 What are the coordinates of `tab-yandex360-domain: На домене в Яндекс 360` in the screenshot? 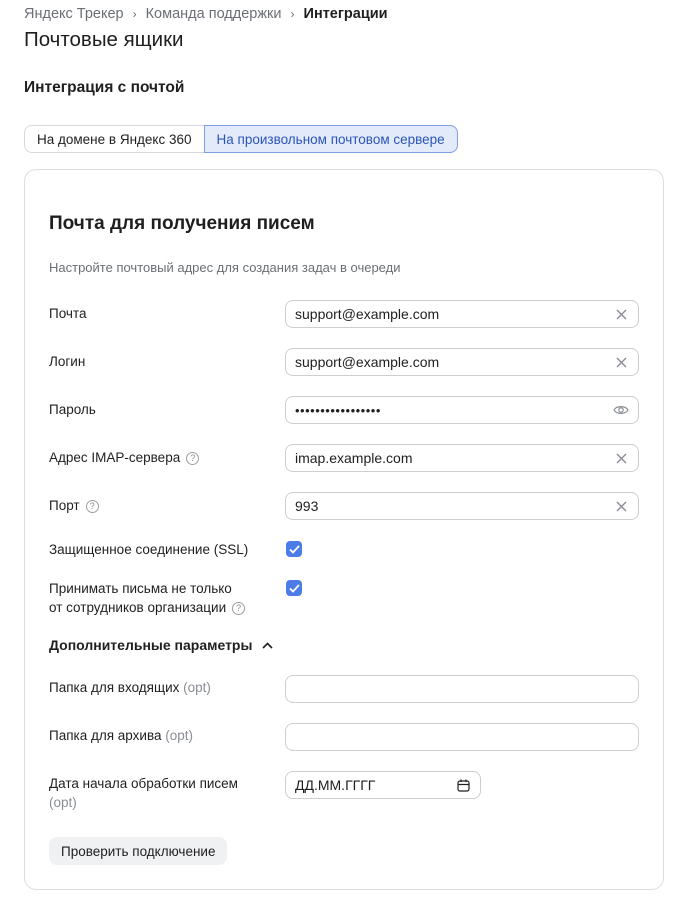 It's located at (114, 139).